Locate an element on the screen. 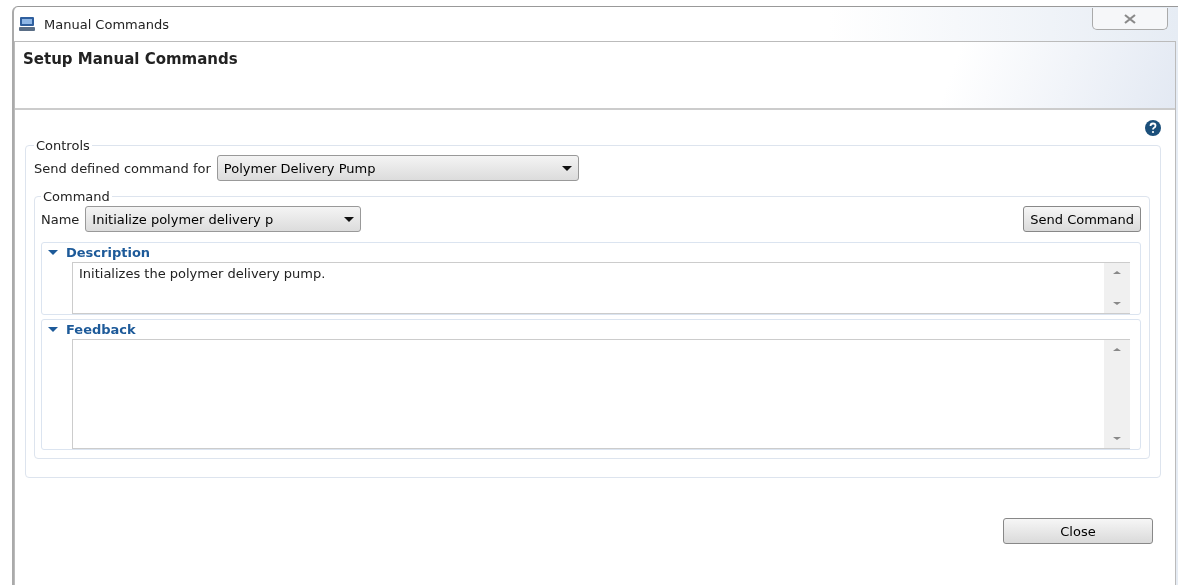  close-icon is located at coordinates (1130, 18).